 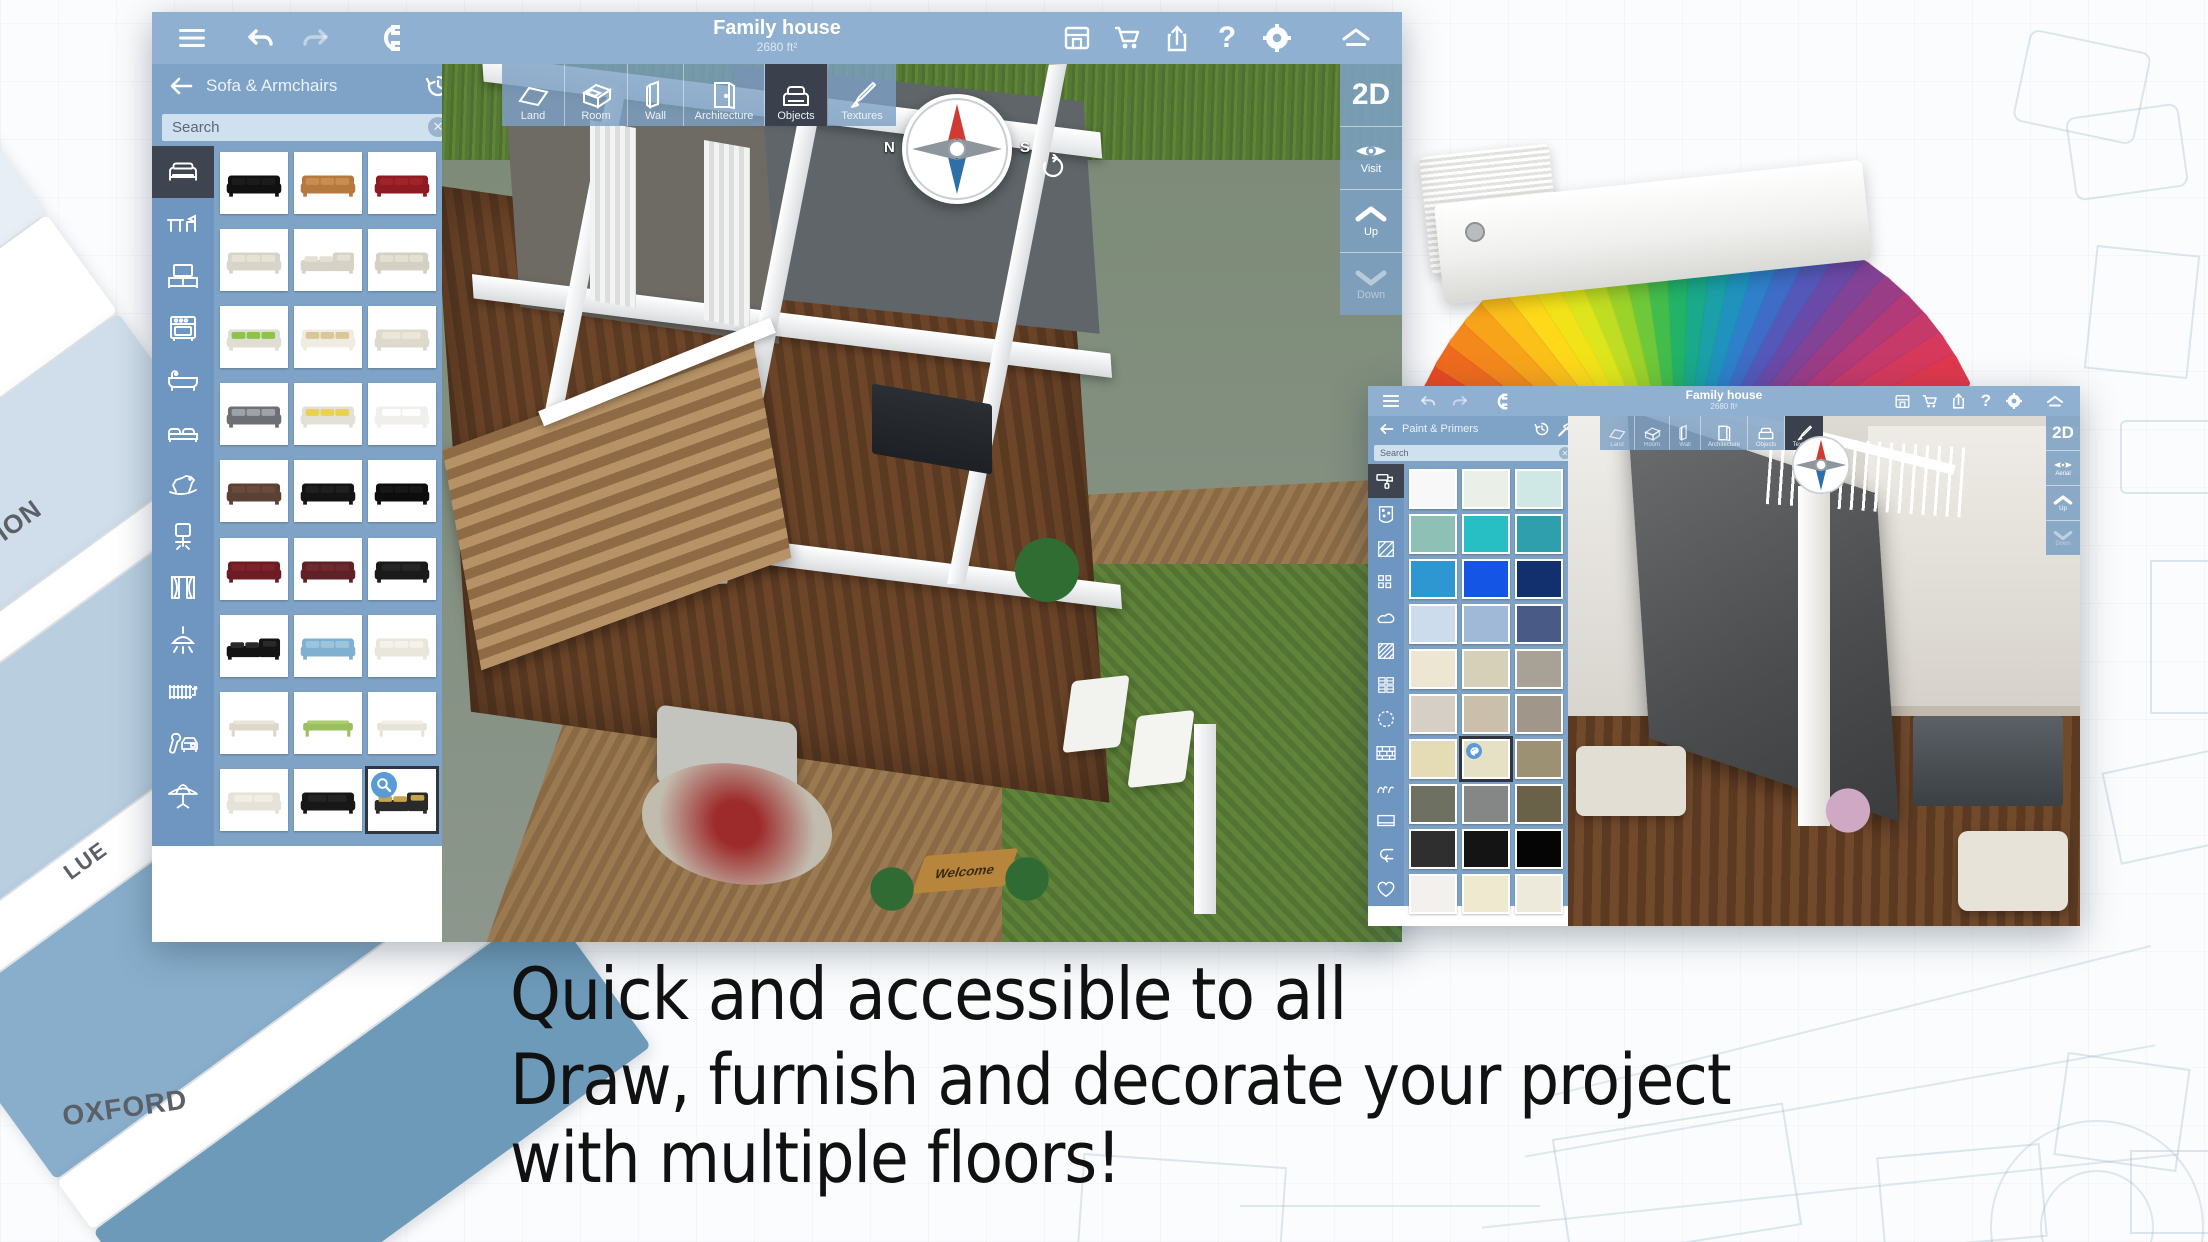 What do you see at coordinates (1386, 753) in the screenshot?
I see `sidebar-item-brick` at bounding box center [1386, 753].